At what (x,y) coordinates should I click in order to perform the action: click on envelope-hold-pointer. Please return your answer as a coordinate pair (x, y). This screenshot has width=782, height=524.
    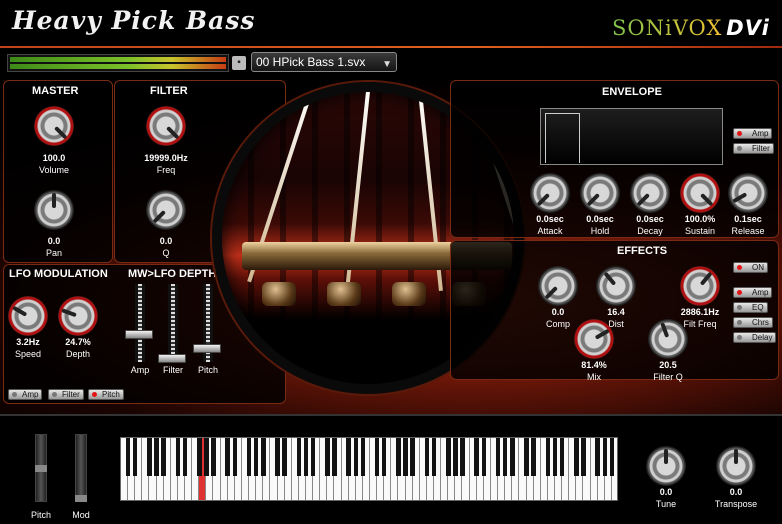
    Looking at the image, I should click on (593, 200).